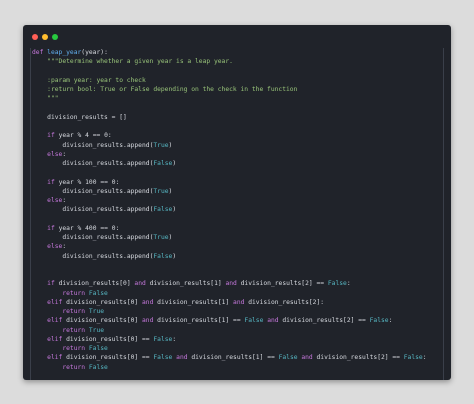 This screenshot has width=474, height=404. I want to click on minimize-button, so click(45, 37).